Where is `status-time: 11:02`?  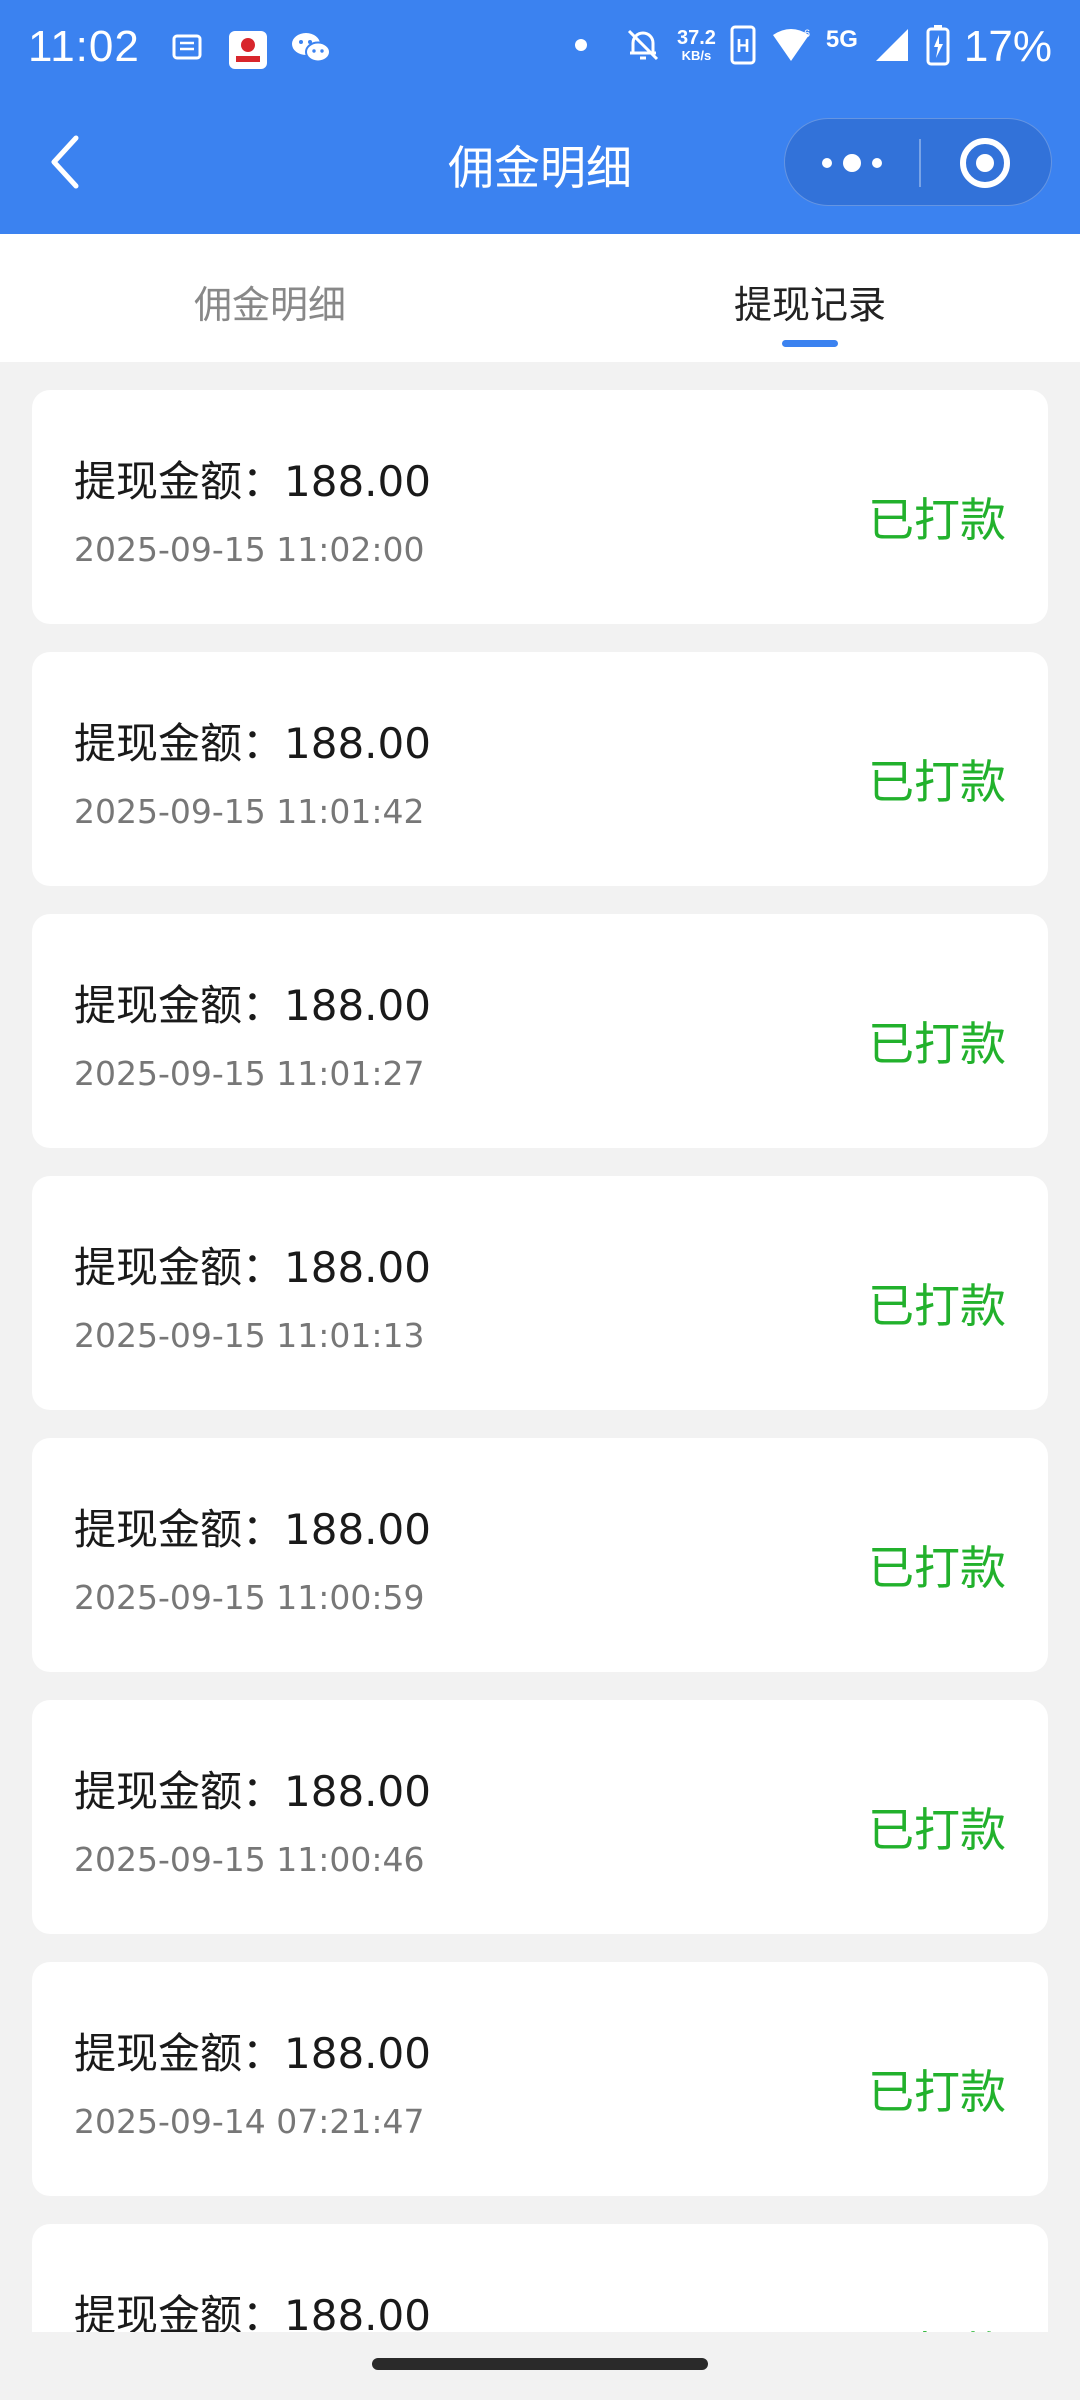
status-time: 11:02 is located at coordinates (84, 46).